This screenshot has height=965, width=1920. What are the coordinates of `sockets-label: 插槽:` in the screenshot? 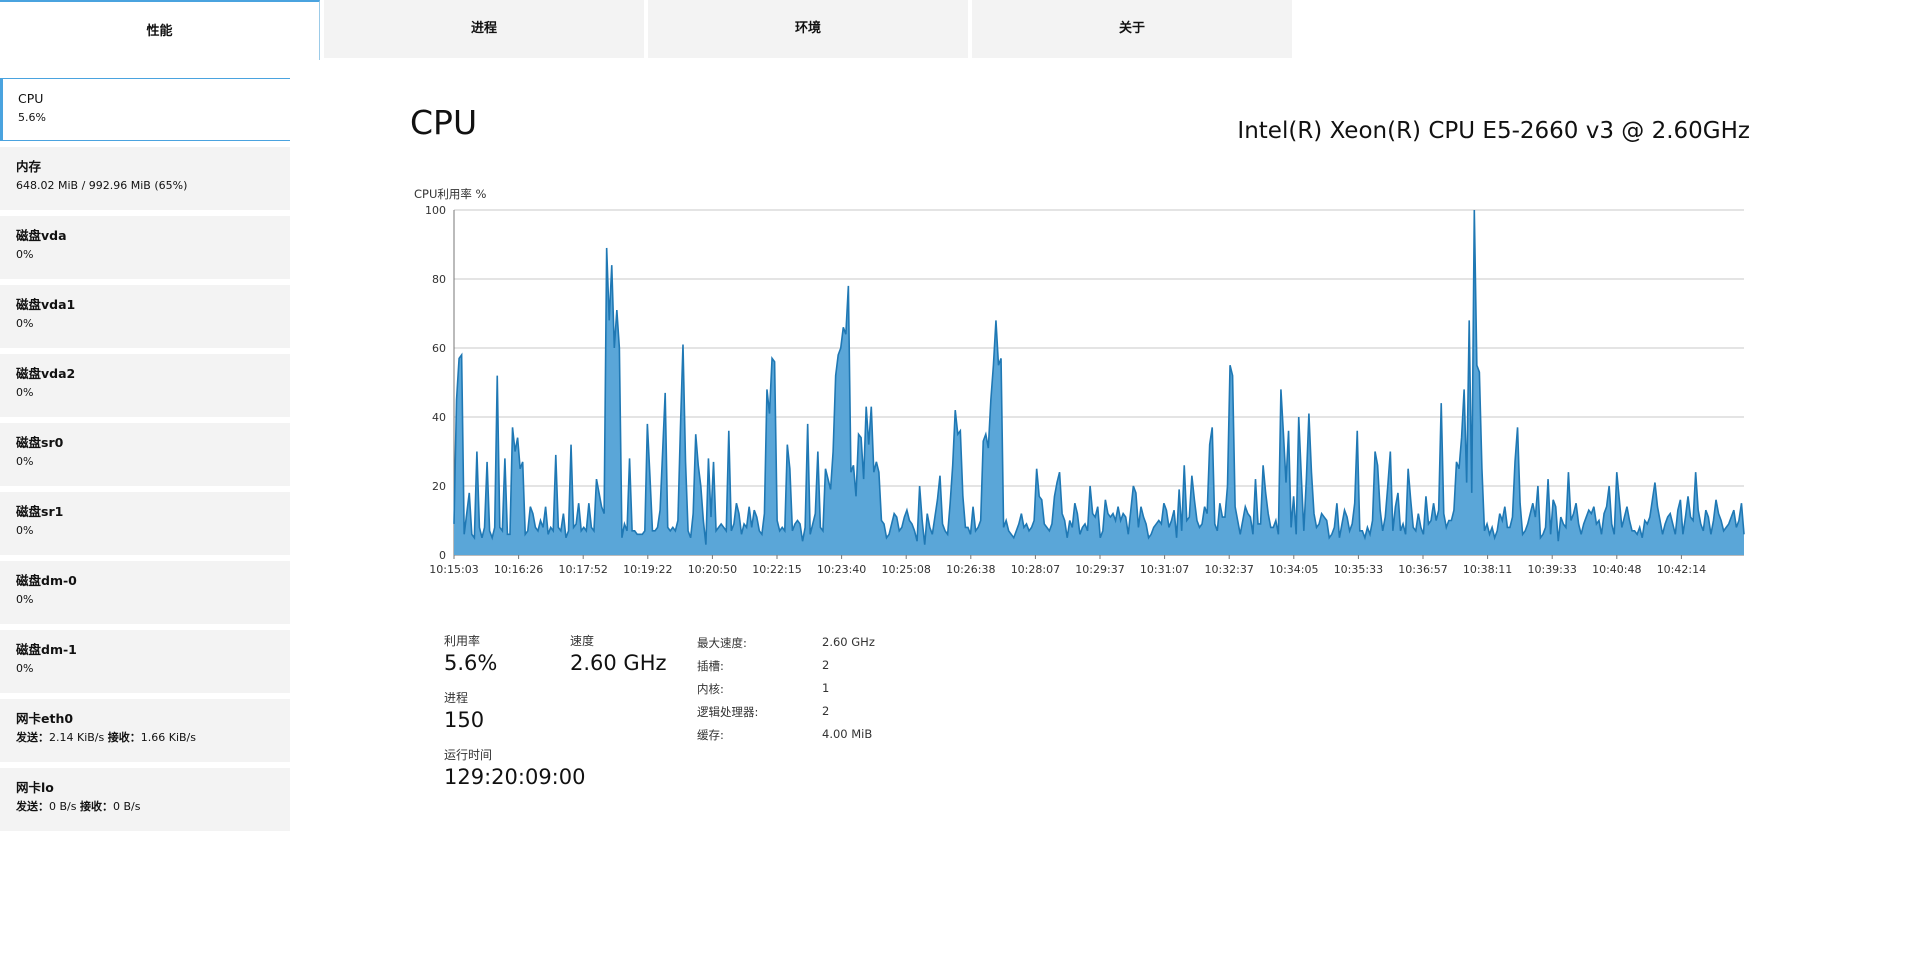 It's located at (710, 666).